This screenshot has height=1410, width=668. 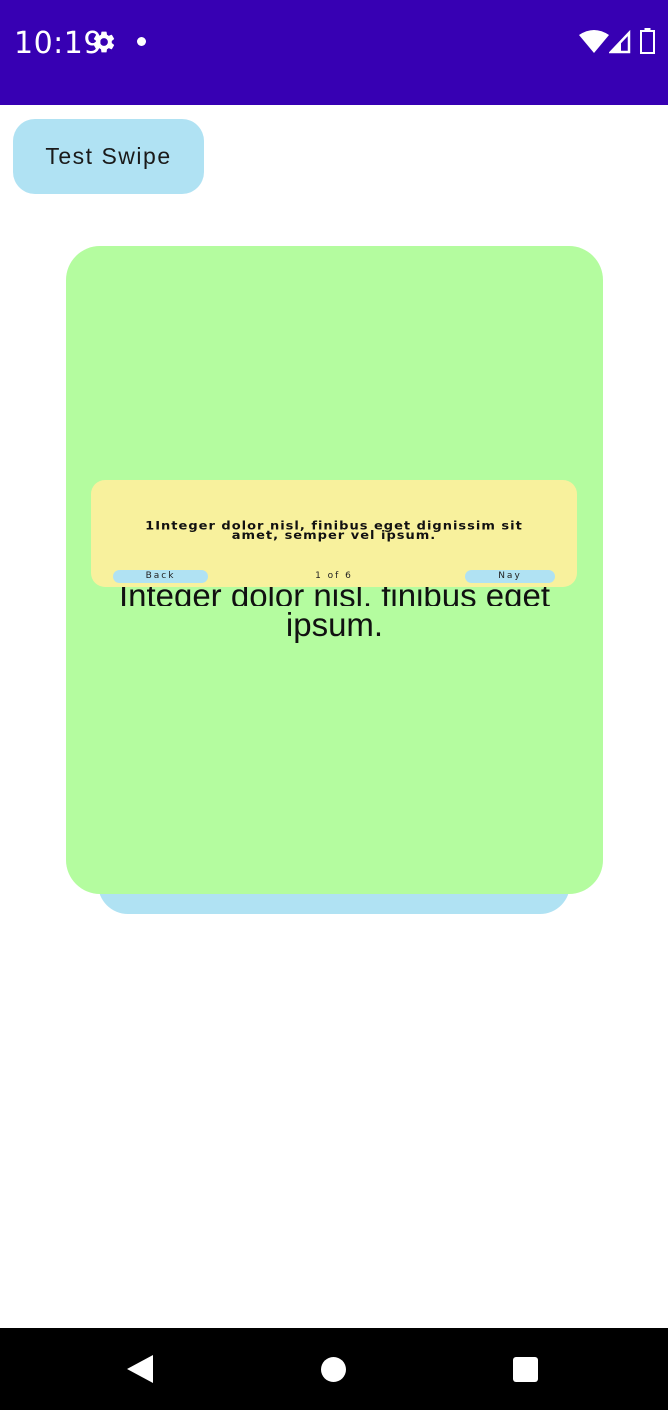 What do you see at coordinates (334, 624) in the screenshot?
I see `card-text-visible: ipsum.` at bounding box center [334, 624].